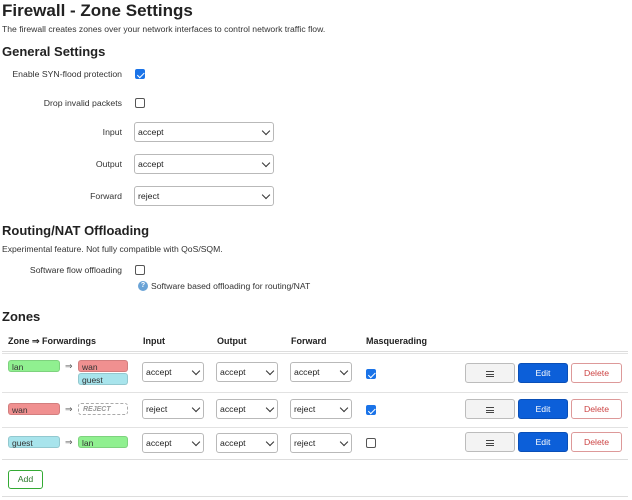 This screenshot has width=632, height=500. Describe the element at coordinates (54, 51) in the screenshot. I see `general-settings-heading: General Settings` at that location.